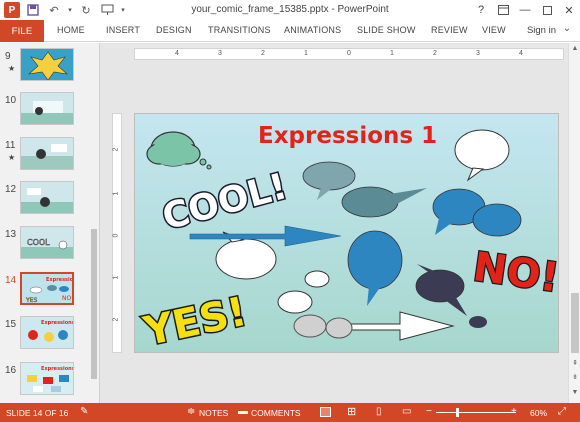 This screenshot has height=422, width=580. Describe the element at coordinates (174, 30) in the screenshot. I see `tab-design: DESIGN` at that location.